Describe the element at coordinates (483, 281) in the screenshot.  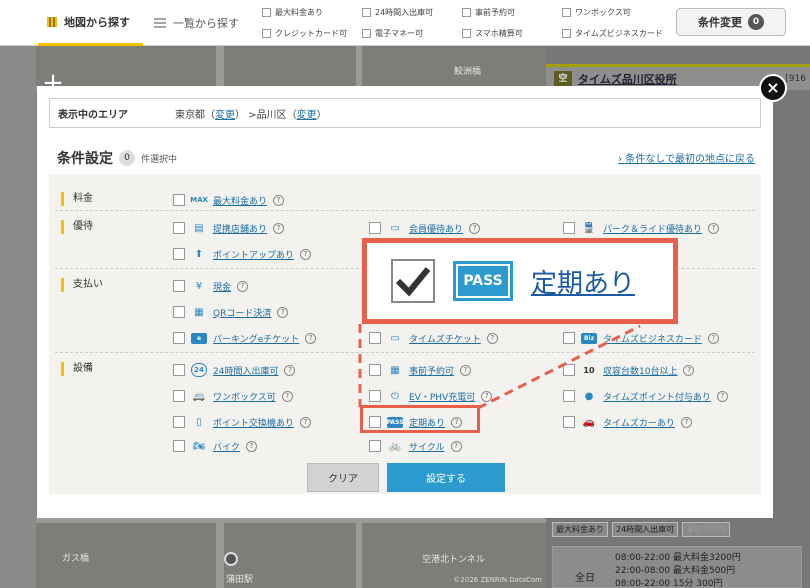
I see `pass-badge-icon: PASS` at that location.